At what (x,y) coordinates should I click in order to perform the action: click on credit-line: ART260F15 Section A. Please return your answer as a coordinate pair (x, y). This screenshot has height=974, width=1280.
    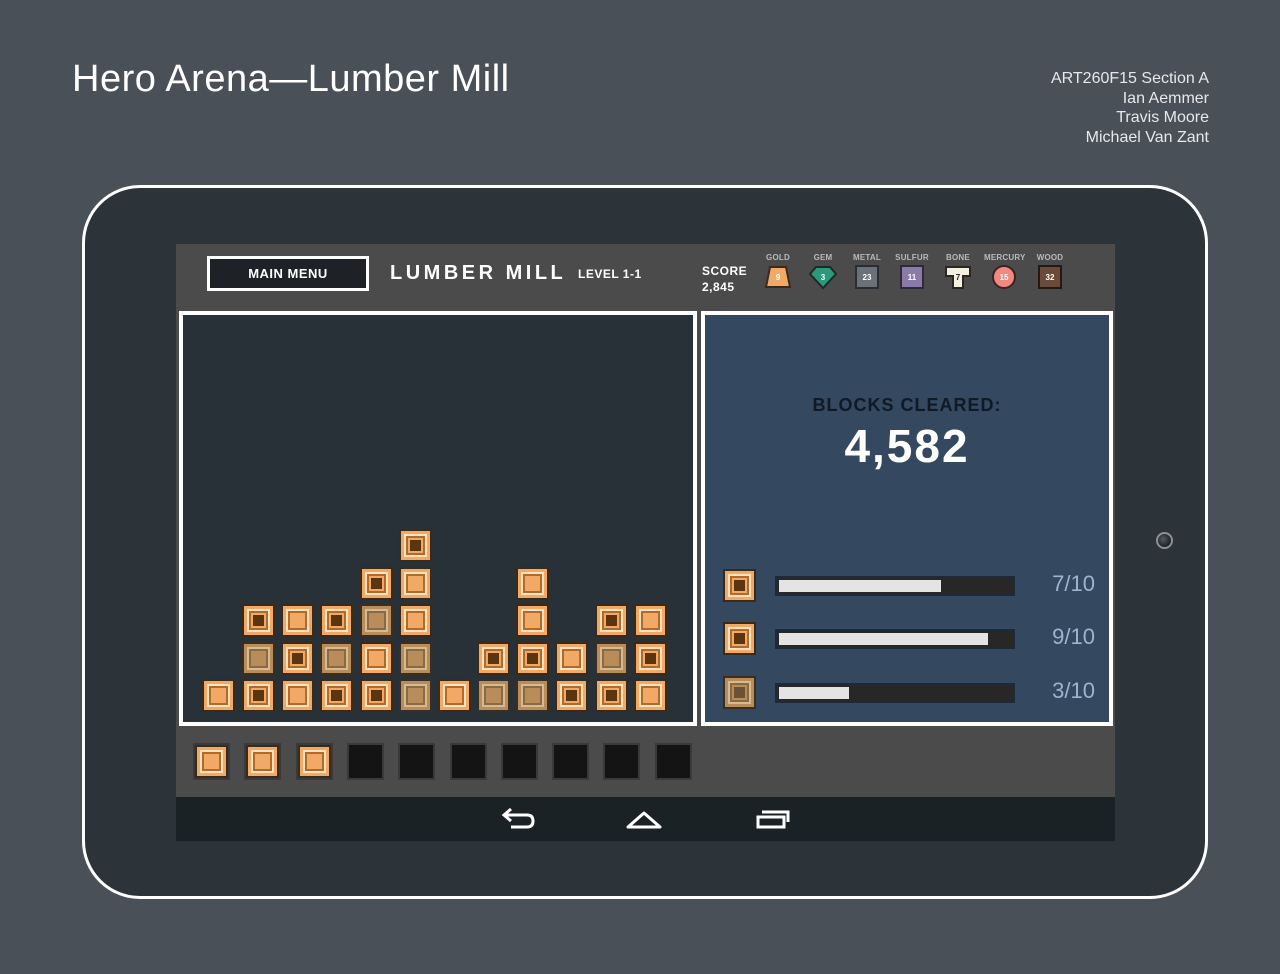
    Looking at the image, I should click on (1129, 78).